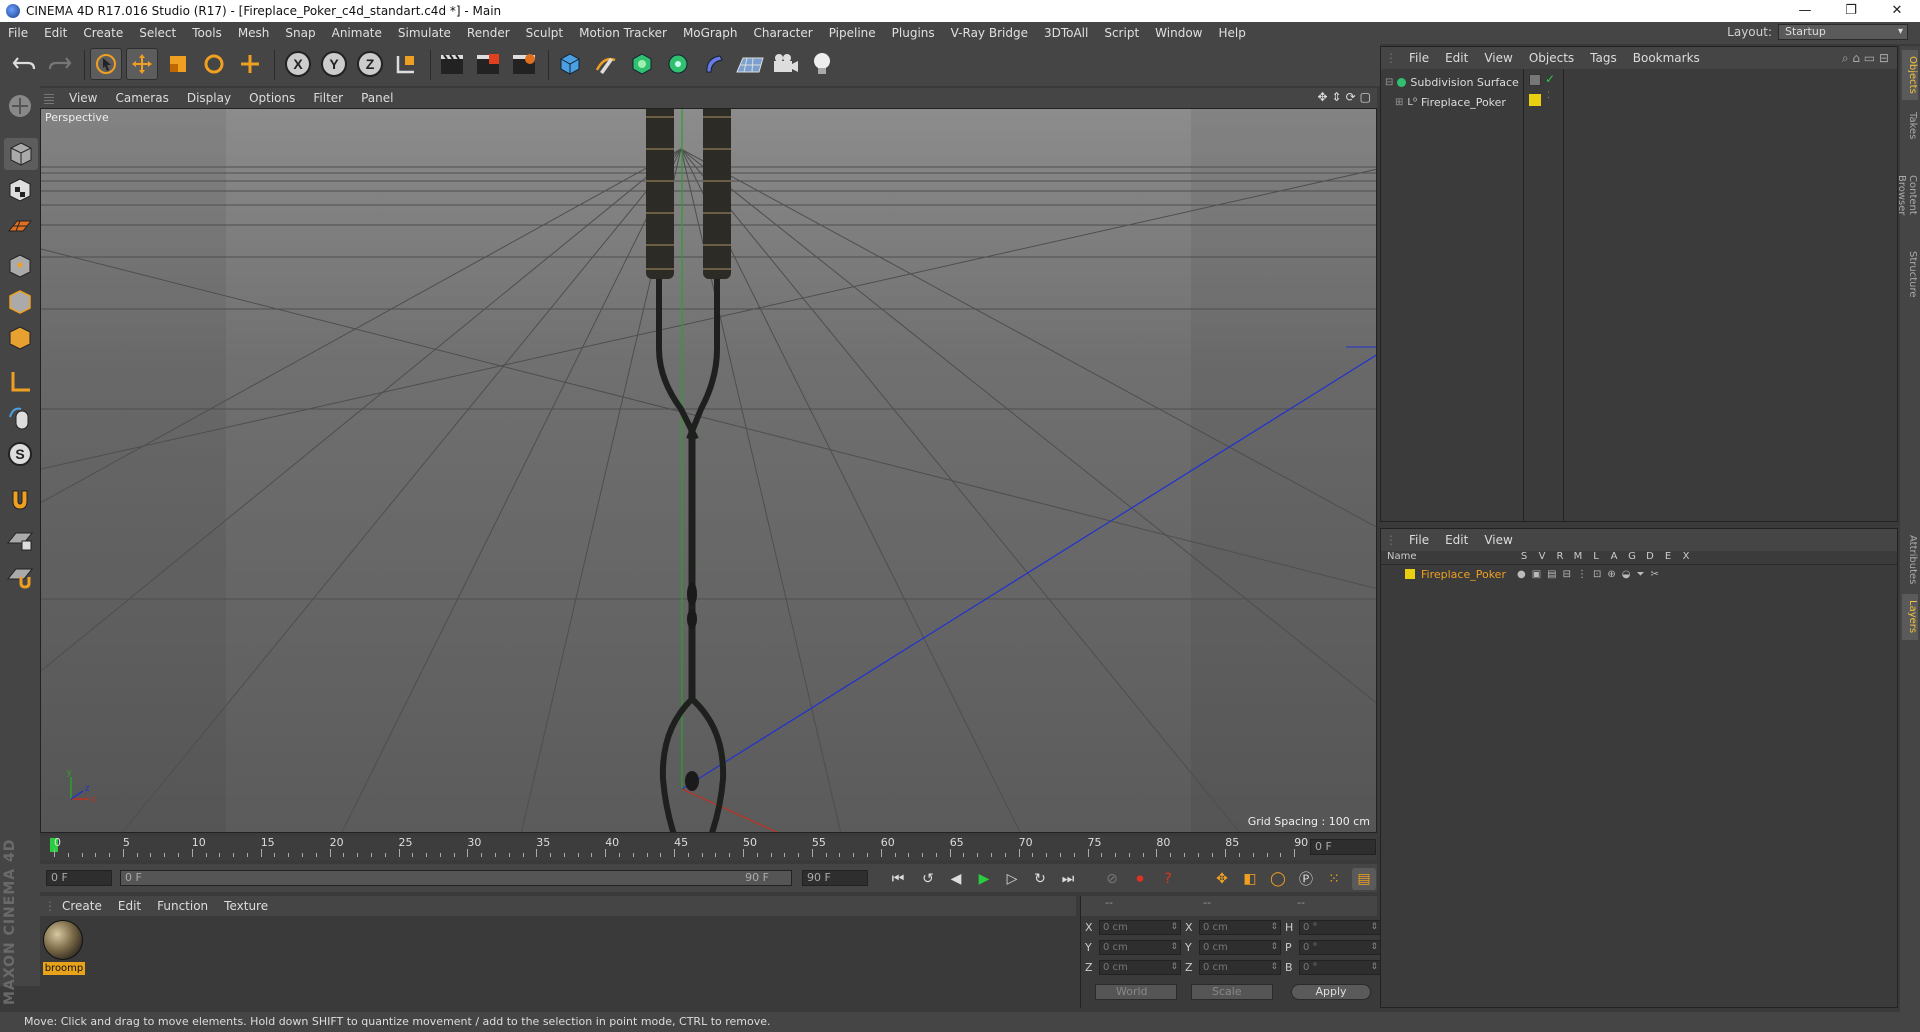  What do you see at coordinates (1865, 58) in the screenshot?
I see `object-search-icon: ⌕ ⌂ ▭ ⊟` at bounding box center [1865, 58].